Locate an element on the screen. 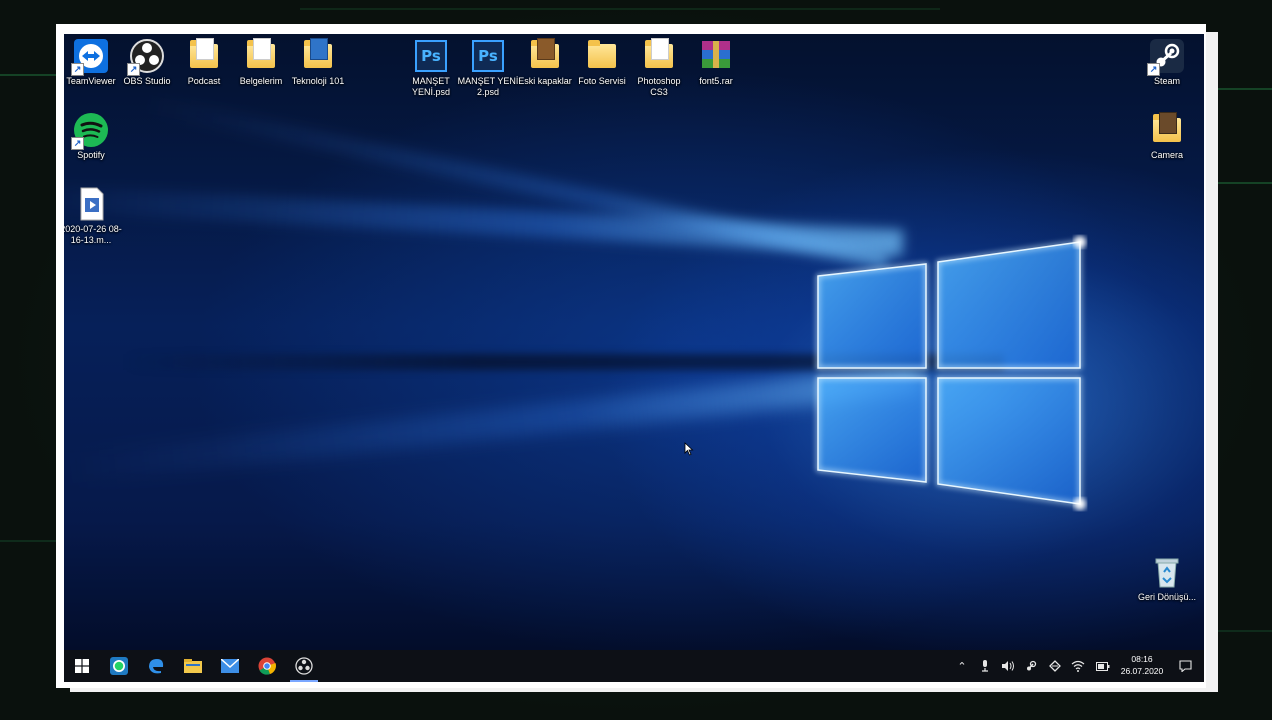 This screenshot has height=720, width=1272. desktop-icon-teknoloji-101: Teknoloji 101 is located at coordinates (318, 62).